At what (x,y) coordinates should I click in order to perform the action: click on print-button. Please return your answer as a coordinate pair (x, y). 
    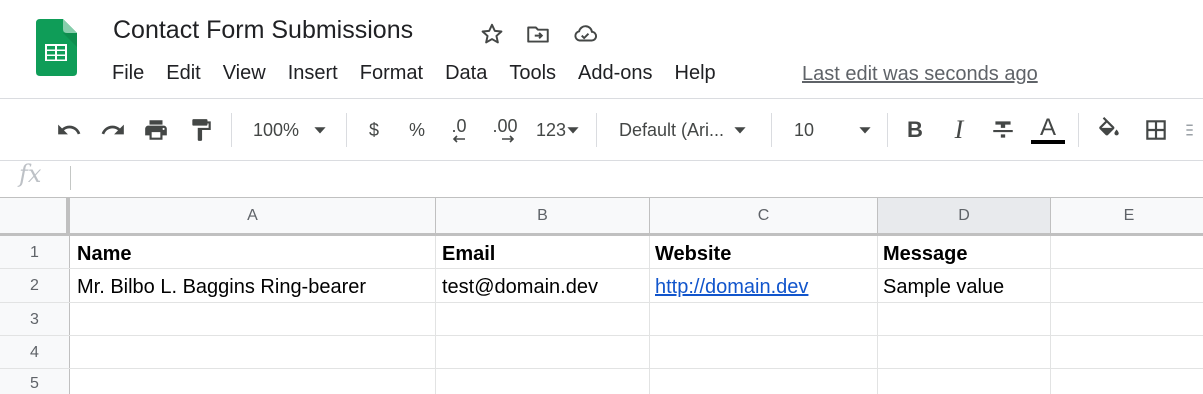
    Looking at the image, I should click on (156, 130).